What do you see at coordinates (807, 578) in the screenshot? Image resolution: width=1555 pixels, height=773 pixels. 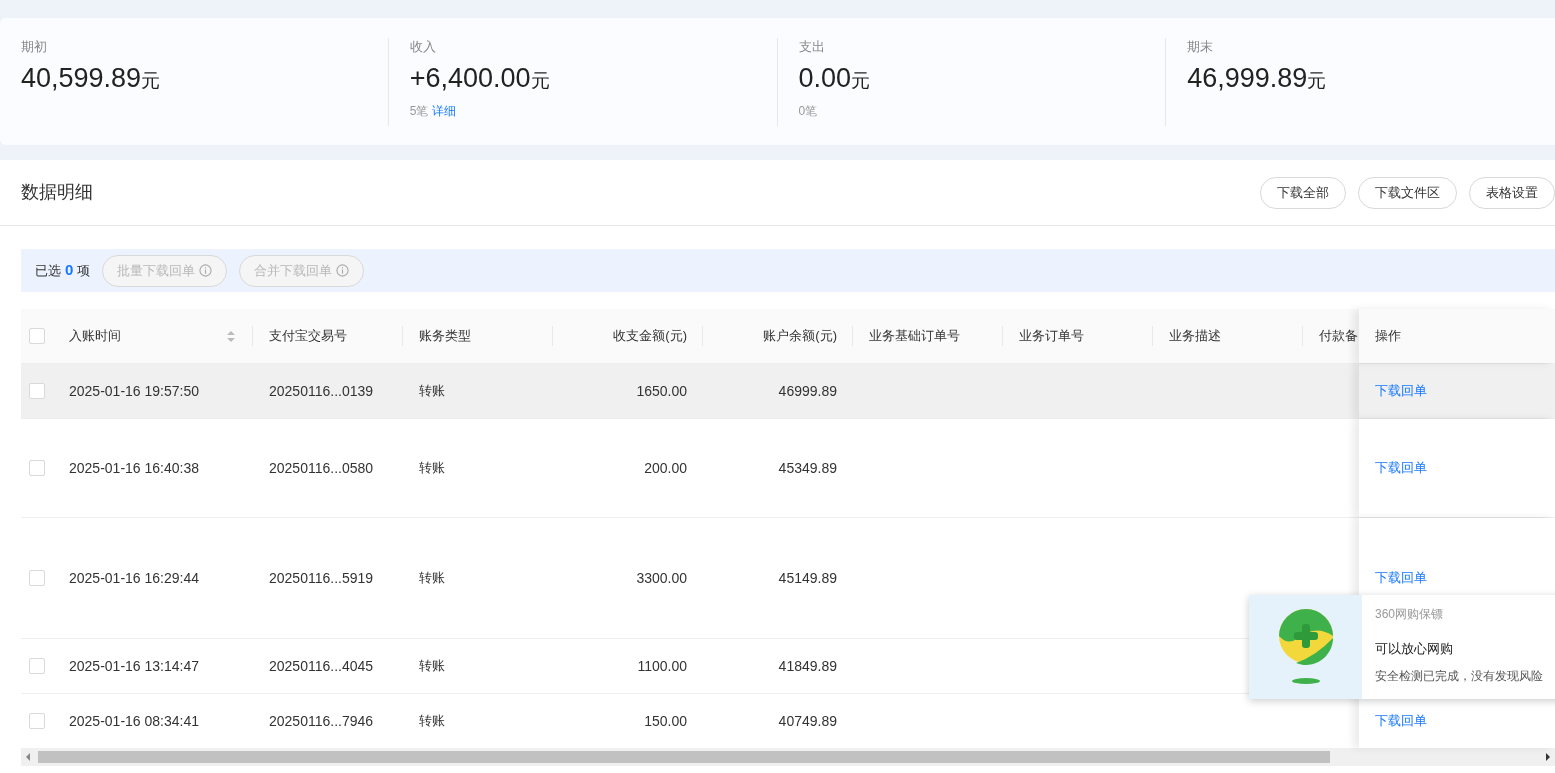 I see `balance-cell-text: 45149.89` at bounding box center [807, 578].